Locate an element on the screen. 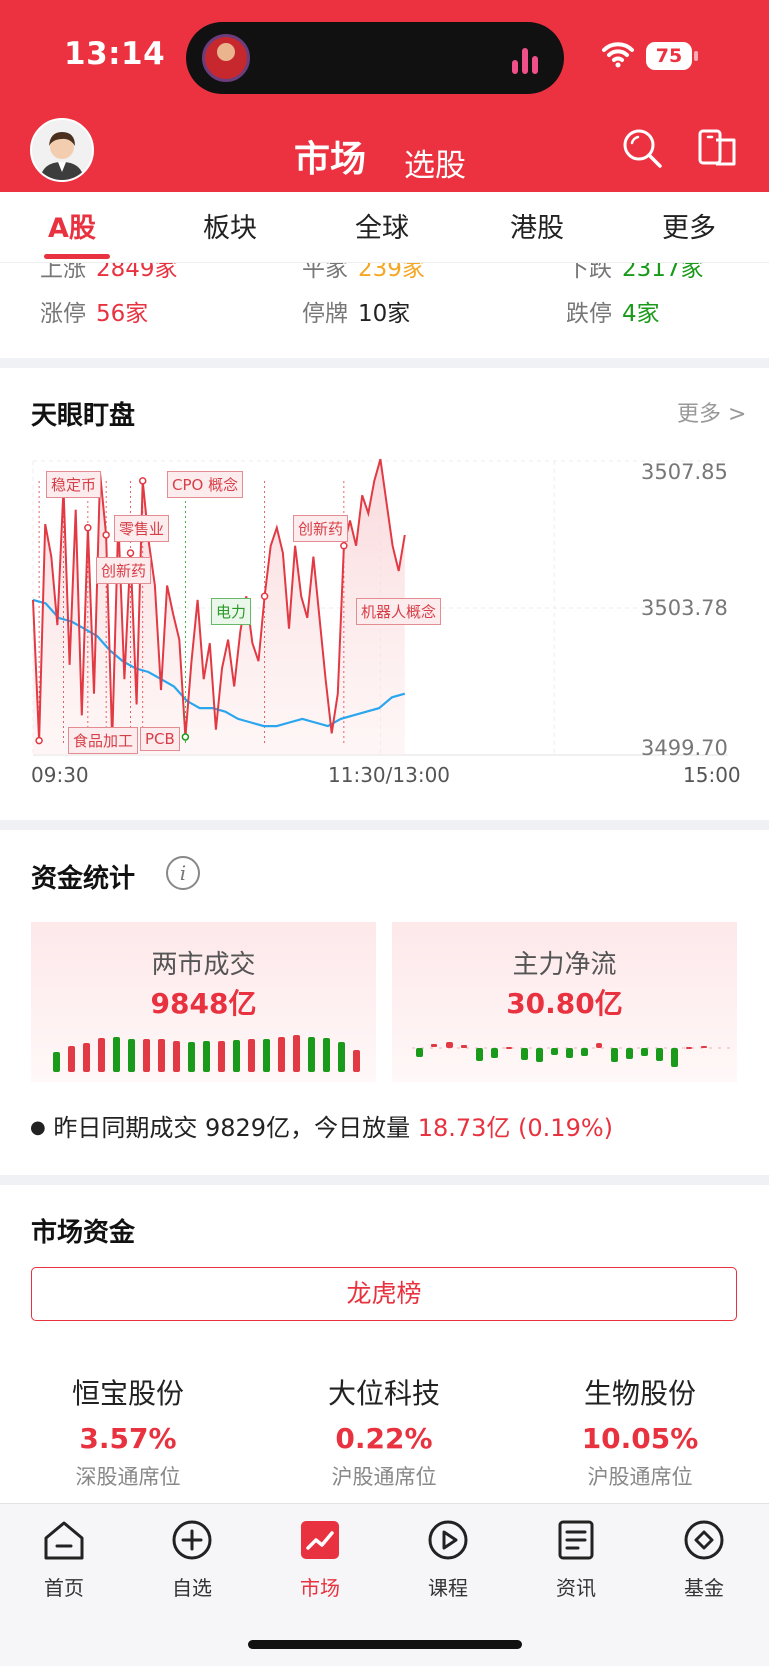 The width and height of the screenshot is (769, 1666). market-tabs: A股 板块 全球 港股 更多 is located at coordinates (384, 227).